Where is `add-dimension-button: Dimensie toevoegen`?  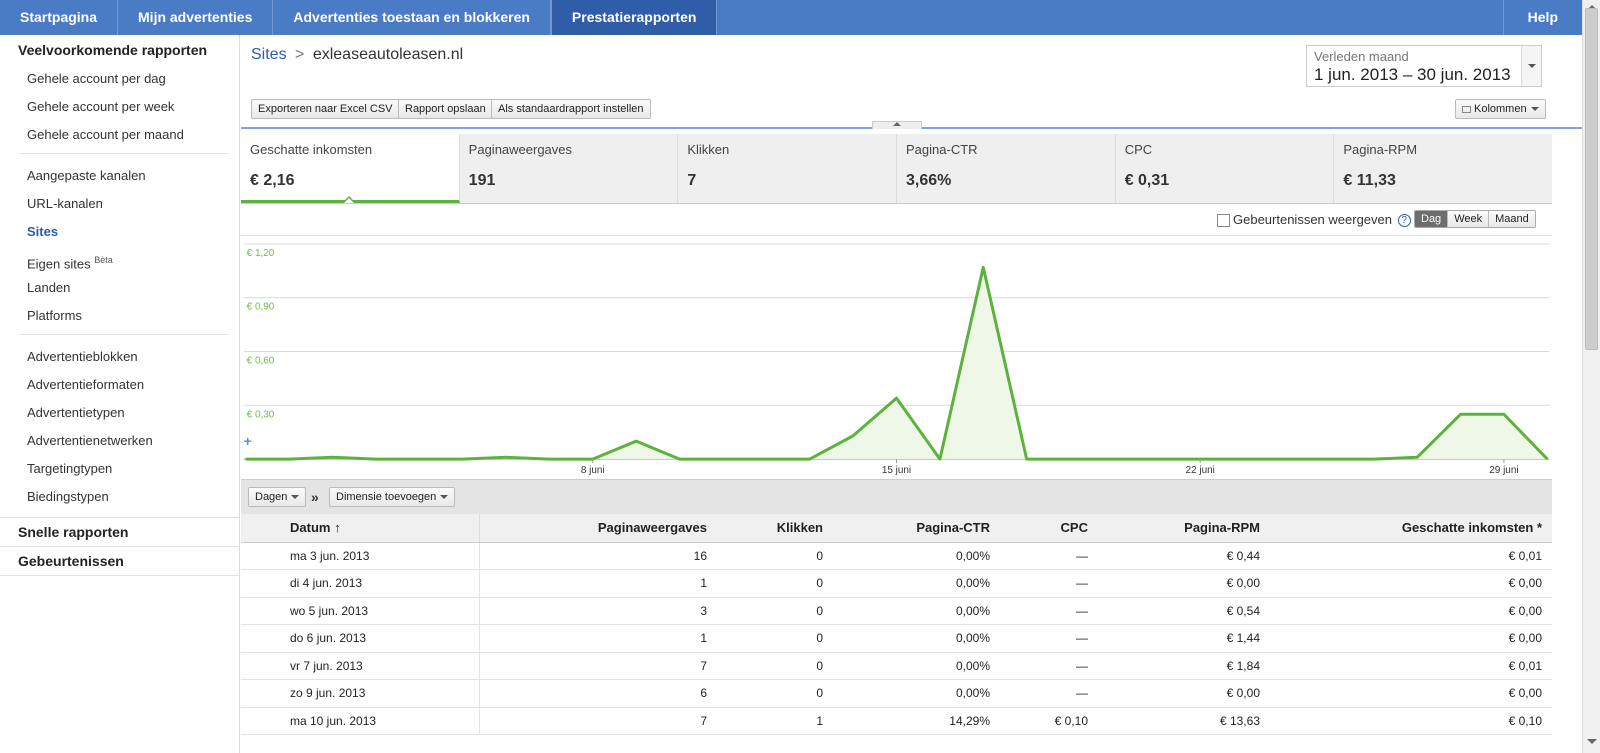
add-dimension-button: Dimensie toevoegen is located at coordinates (392, 497).